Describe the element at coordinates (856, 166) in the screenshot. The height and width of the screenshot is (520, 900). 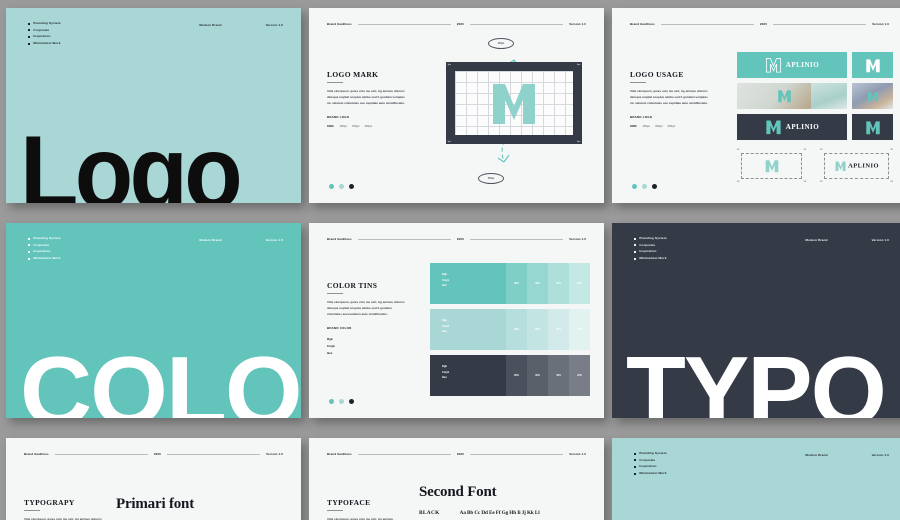
I see `lockup: APLINIO` at that location.